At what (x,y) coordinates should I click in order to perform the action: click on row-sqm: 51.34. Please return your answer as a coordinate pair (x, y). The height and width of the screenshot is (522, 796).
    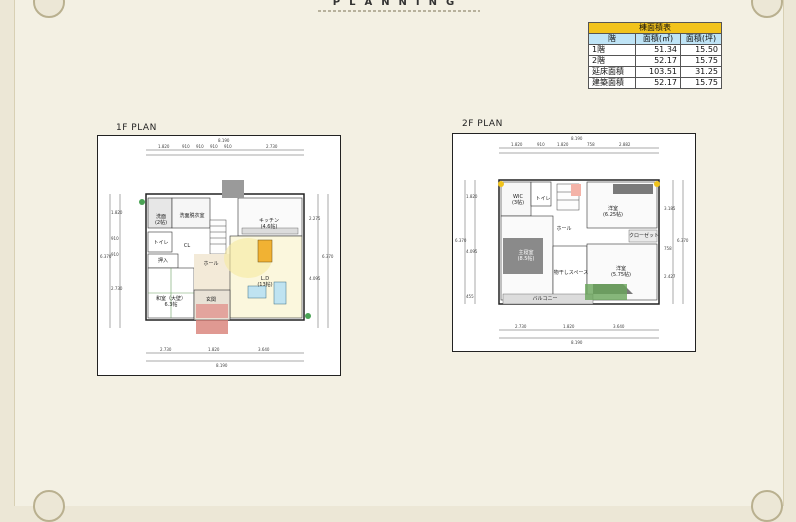
    Looking at the image, I should click on (658, 50).